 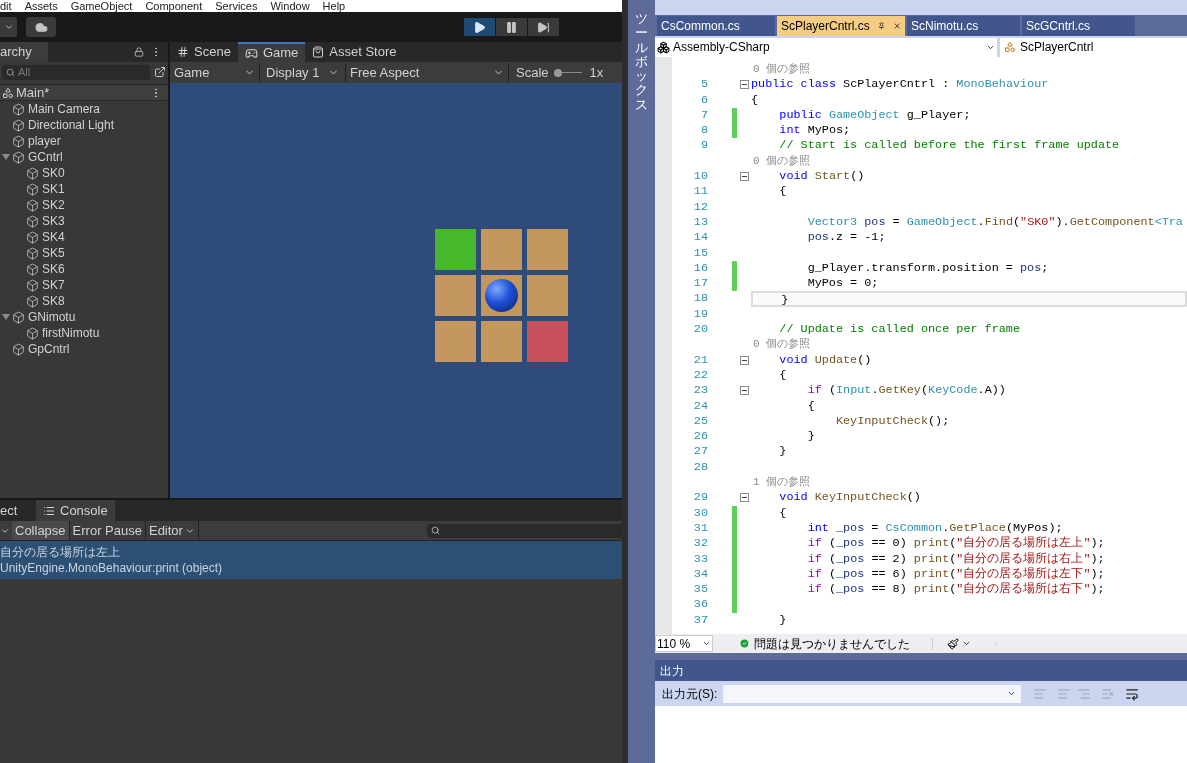 I want to click on menu-item: GameObject, so click(x=101, y=6).